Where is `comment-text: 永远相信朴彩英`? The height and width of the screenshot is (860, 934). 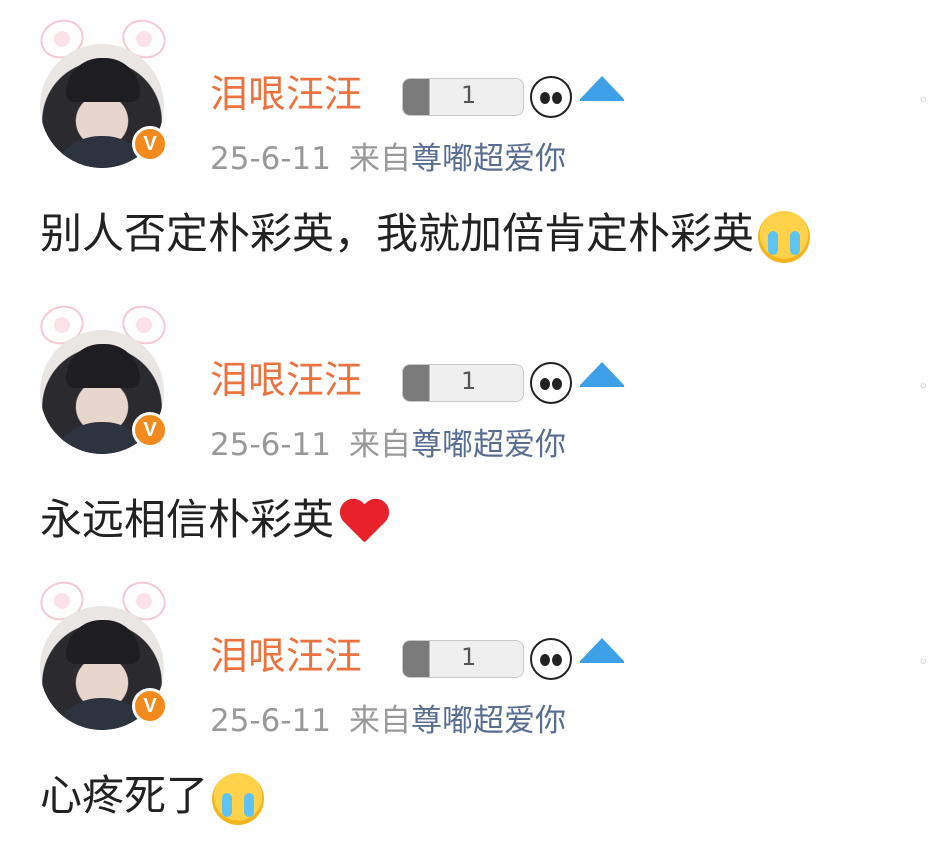
comment-text: 永远相信朴彩英 is located at coordinates (187, 519).